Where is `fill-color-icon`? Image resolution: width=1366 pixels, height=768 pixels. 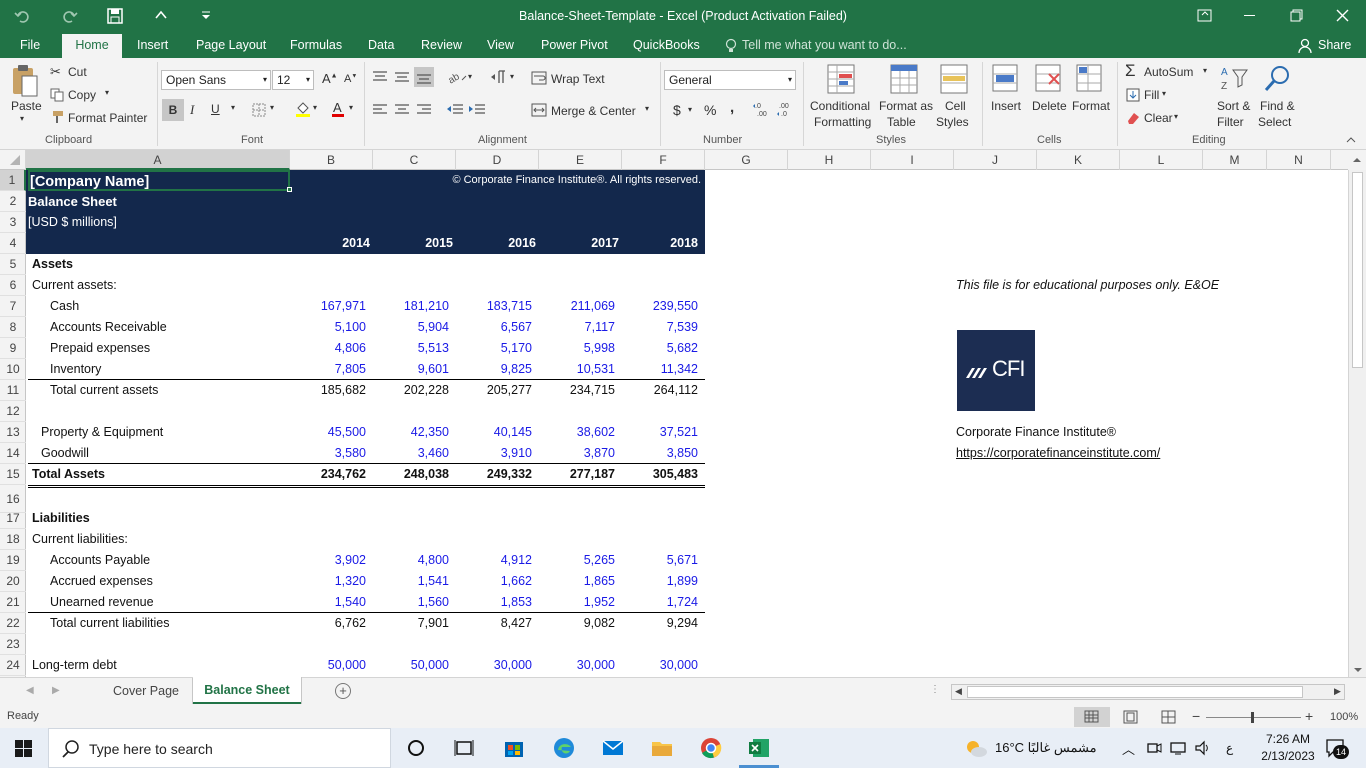
fill-color-icon is located at coordinates (303, 109).